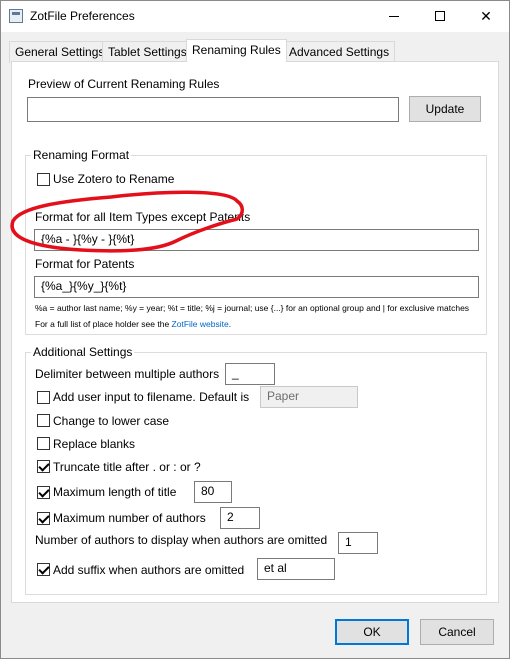 The width and height of the screenshot is (510, 659). What do you see at coordinates (82, 16) in the screenshot?
I see `window-title: ZotFile Preferences` at bounding box center [82, 16].